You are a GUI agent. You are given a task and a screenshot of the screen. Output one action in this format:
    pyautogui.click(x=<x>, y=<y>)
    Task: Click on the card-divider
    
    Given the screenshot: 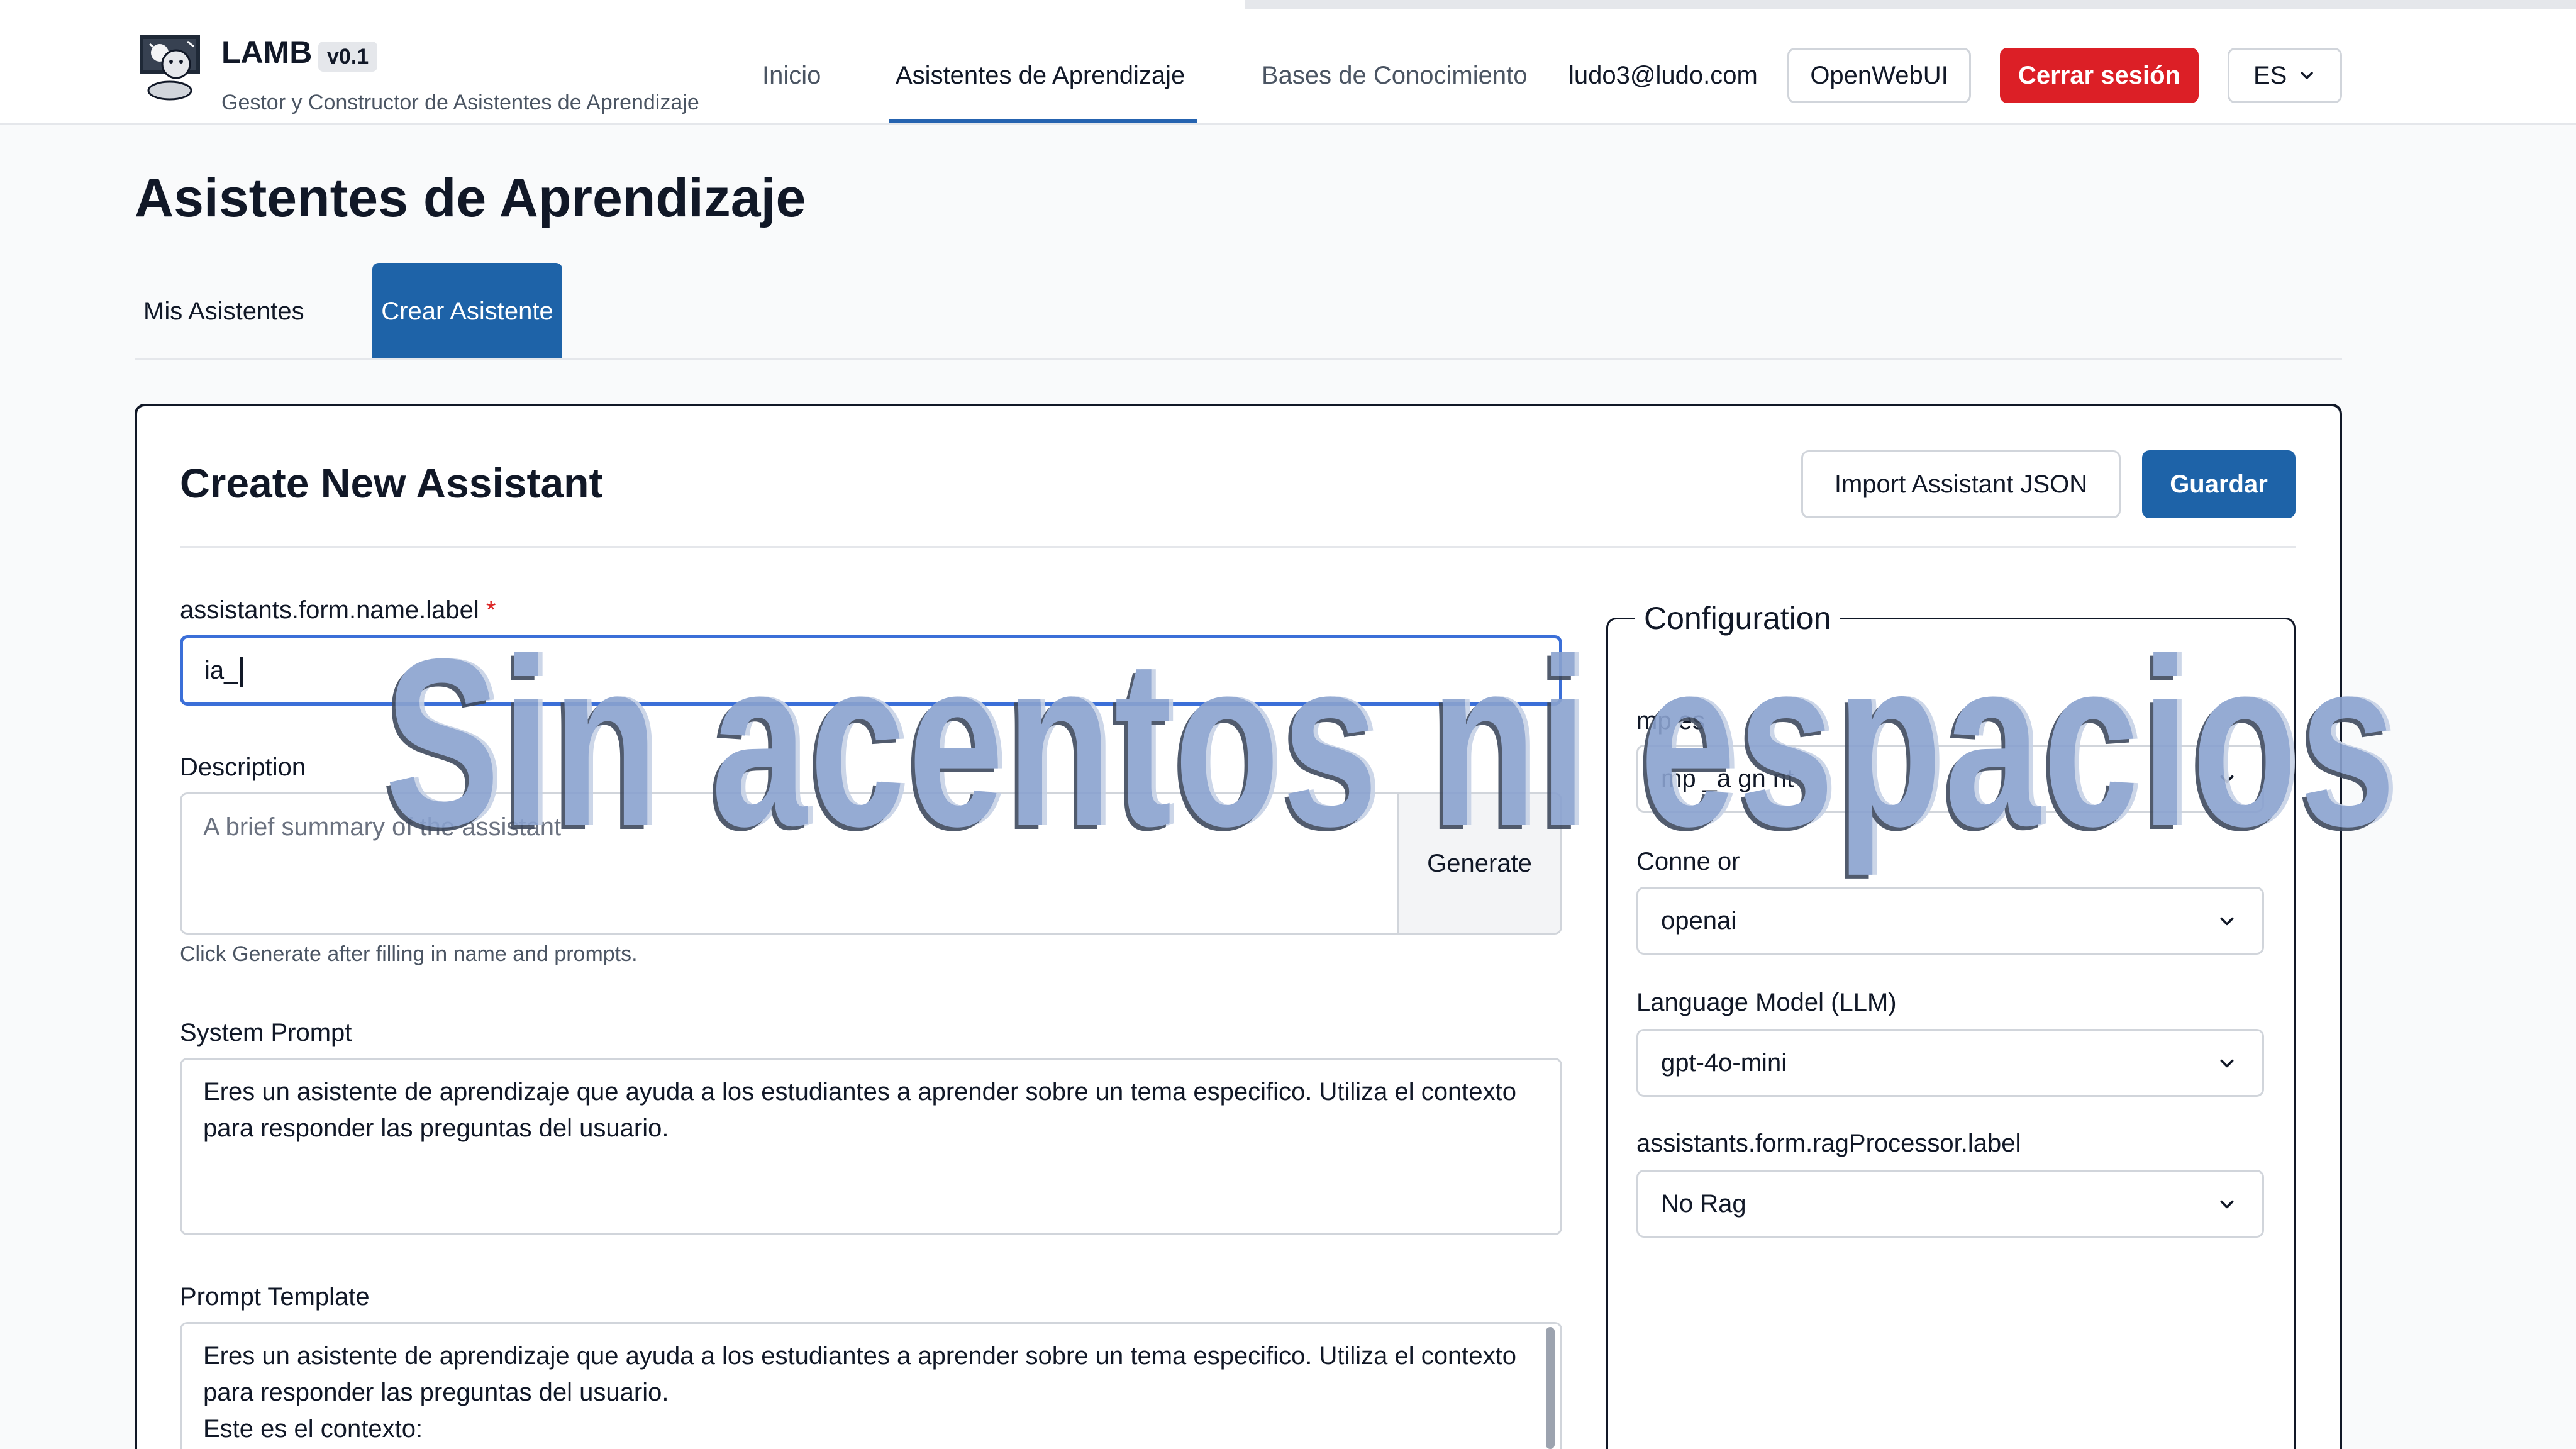 What is the action you would take?
    pyautogui.click(x=1238, y=547)
    